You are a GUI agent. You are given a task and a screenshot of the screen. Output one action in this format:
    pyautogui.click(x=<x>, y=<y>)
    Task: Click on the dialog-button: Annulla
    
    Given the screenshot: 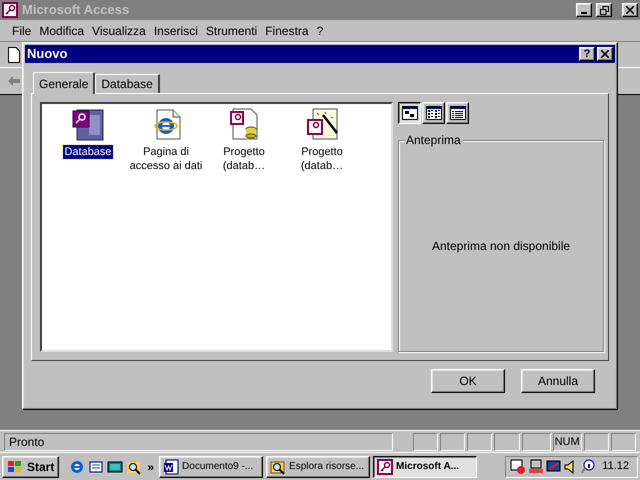 What is the action you would take?
    pyautogui.click(x=558, y=381)
    